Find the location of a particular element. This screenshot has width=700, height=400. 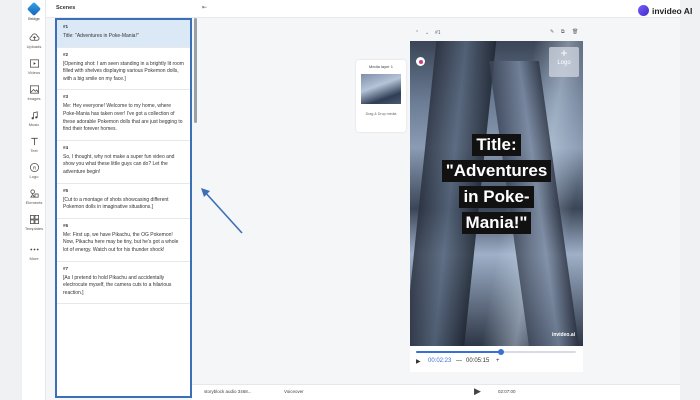

seek-bar is located at coordinates (496, 352).